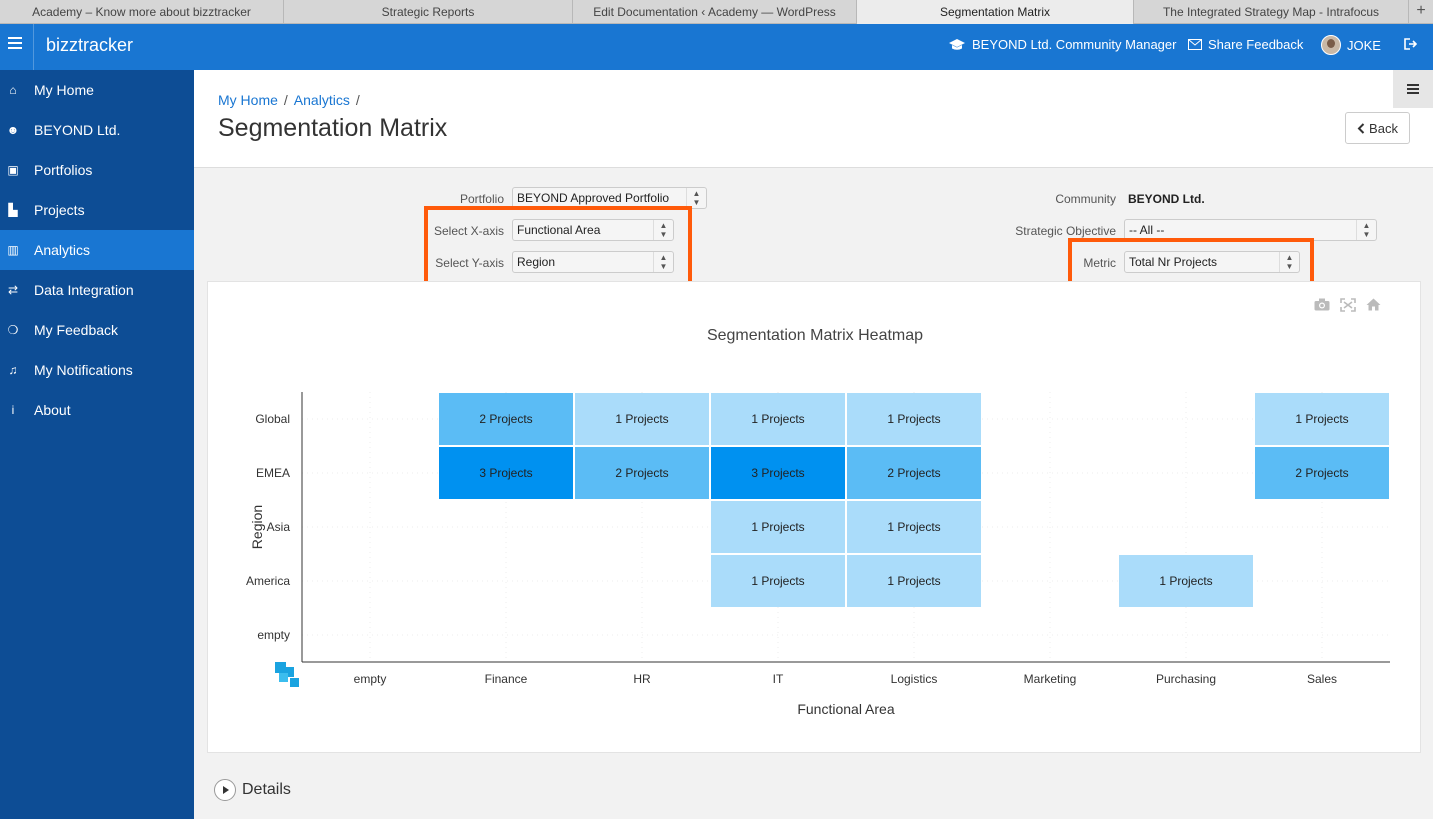 The image size is (1433, 819). Describe the element at coordinates (1413, 89) in the screenshot. I see `right-panel-toggle` at that location.